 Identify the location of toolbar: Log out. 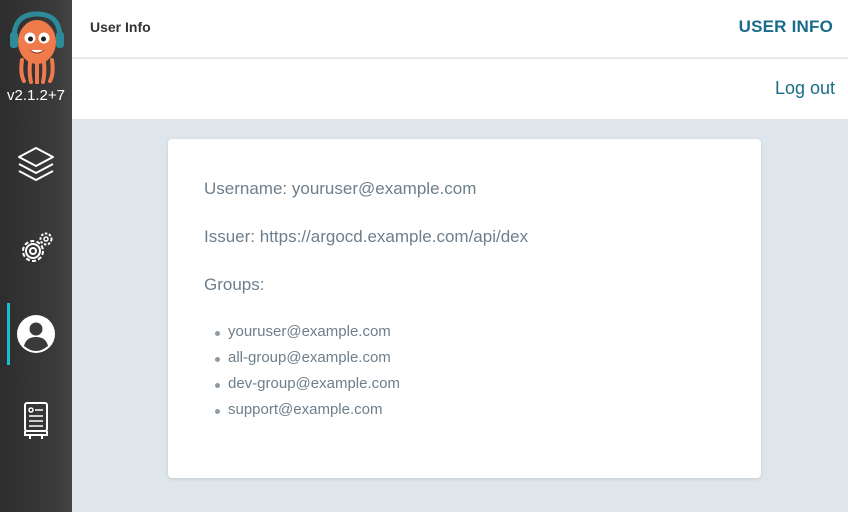
(460, 89).